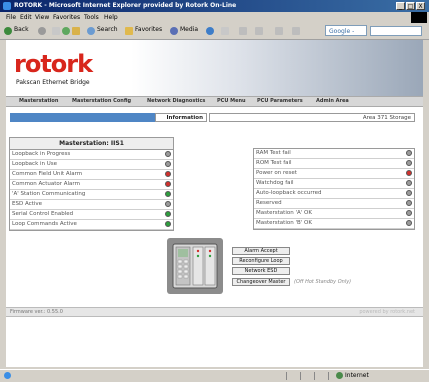  Describe the element at coordinates (176, 101) in the screenshot. I see `nav-network-diagnostics: Network Diagnostics` at that location.